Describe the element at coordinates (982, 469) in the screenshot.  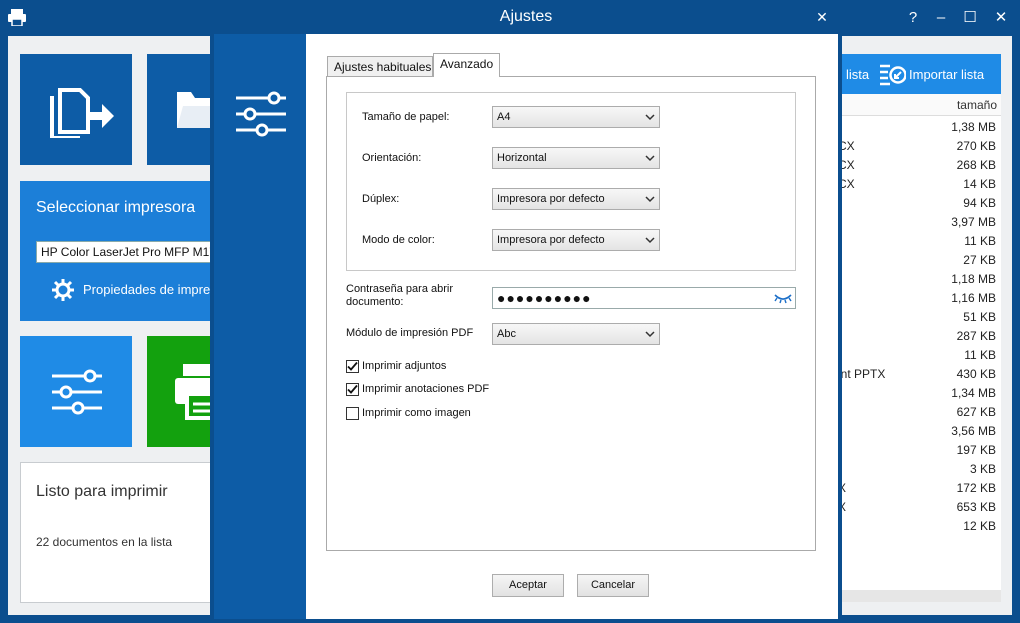
I see `list-item-size: 3 KB` at that location.